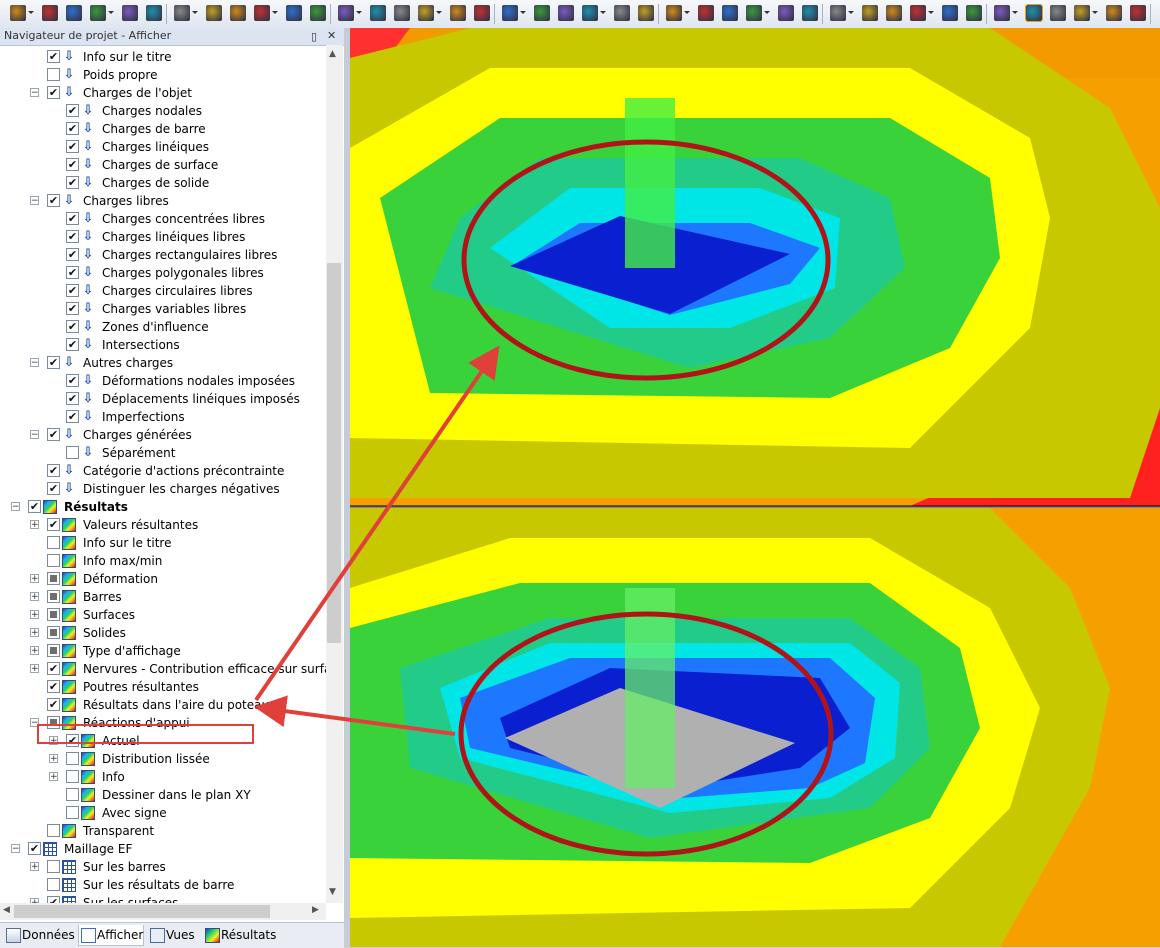 The image size is (1160, 948). Describe the element at coordinates (163, 129) in the screenshot. I see `tree-item: ✔ ⇩ Charges de barre` at that location.